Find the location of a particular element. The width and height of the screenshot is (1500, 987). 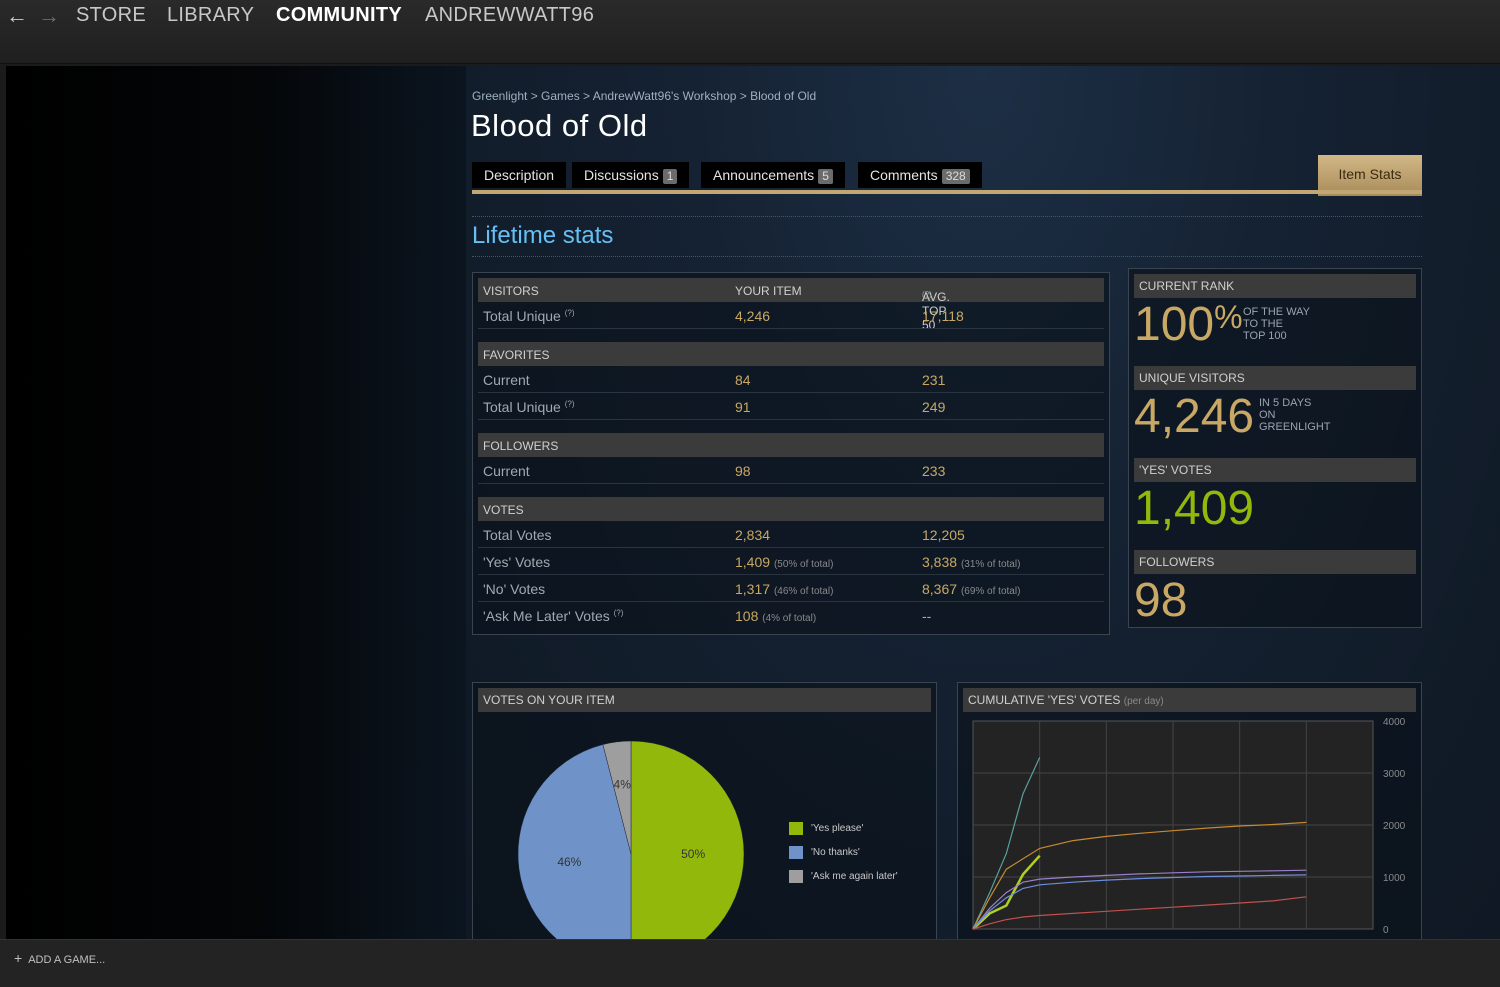

tab-description-label: Description is located at coordinates (519, 175).